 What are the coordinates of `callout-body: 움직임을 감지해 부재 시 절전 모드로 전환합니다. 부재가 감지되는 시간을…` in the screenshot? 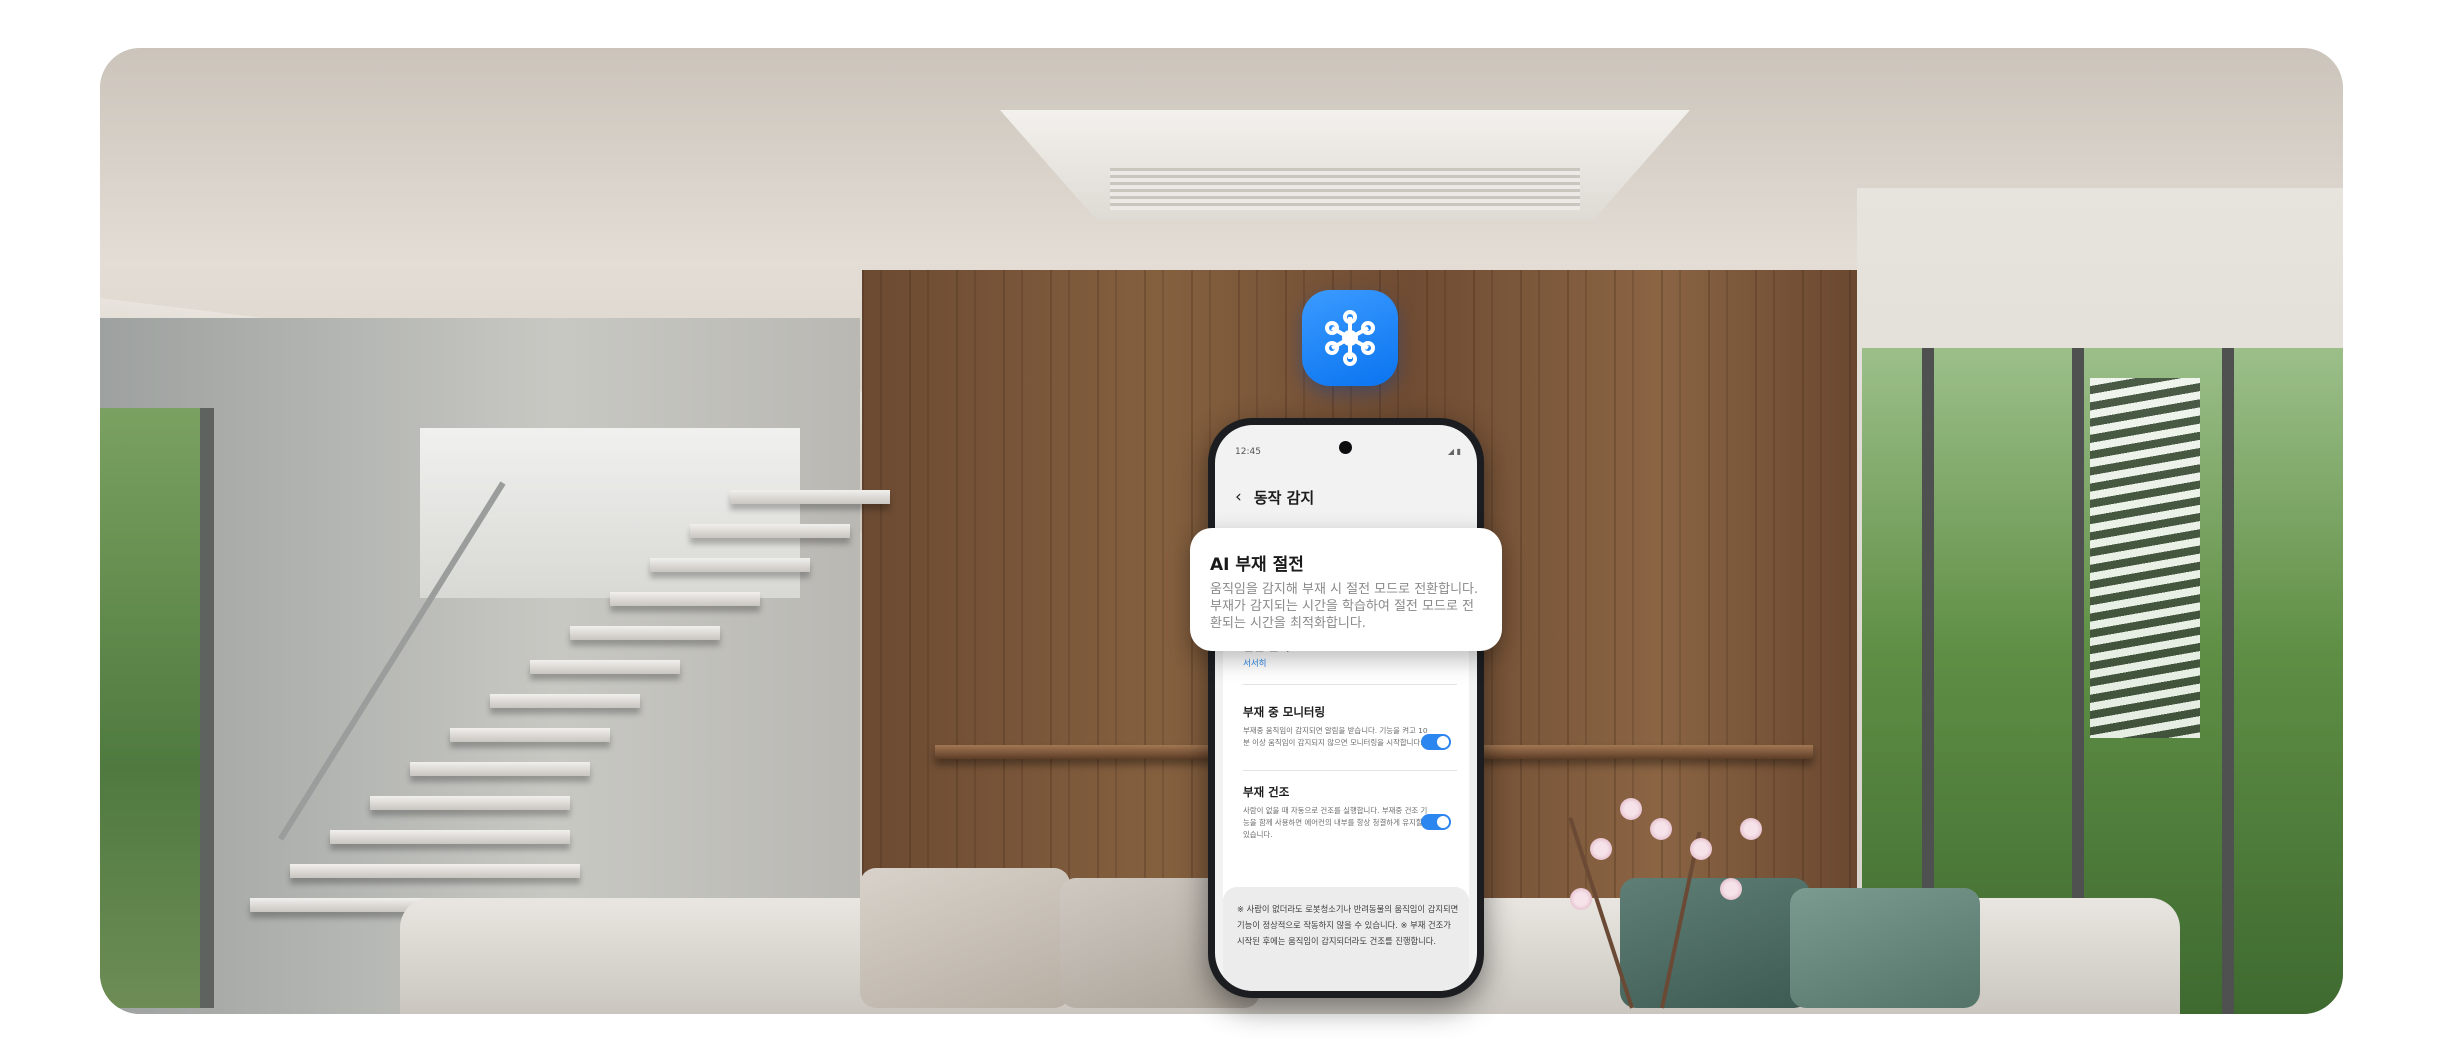 It's located at (1344, 606).